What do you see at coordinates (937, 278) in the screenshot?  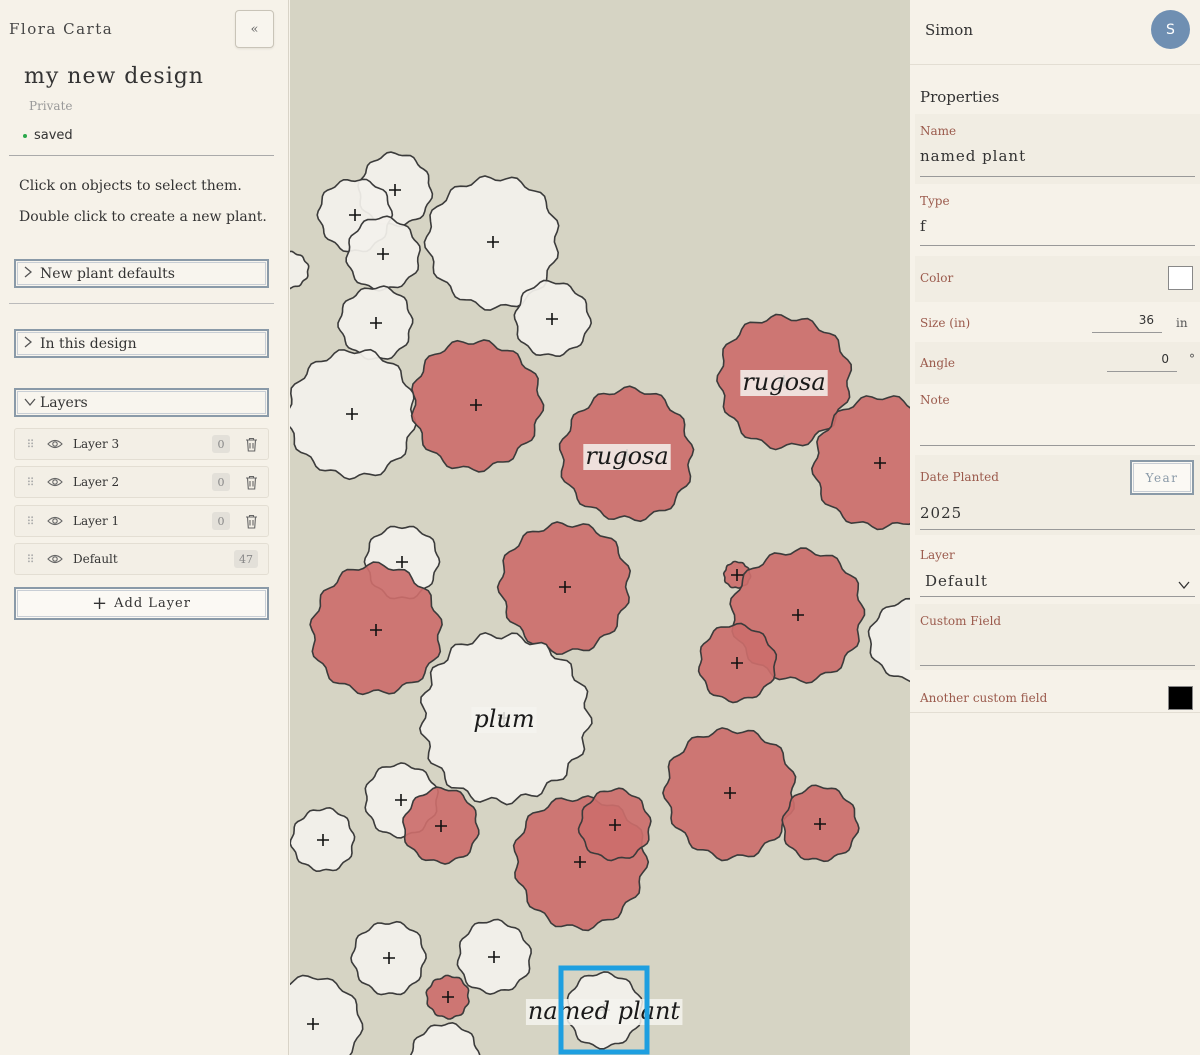 I see `color-label: Color` at bounding box center [937, 278].